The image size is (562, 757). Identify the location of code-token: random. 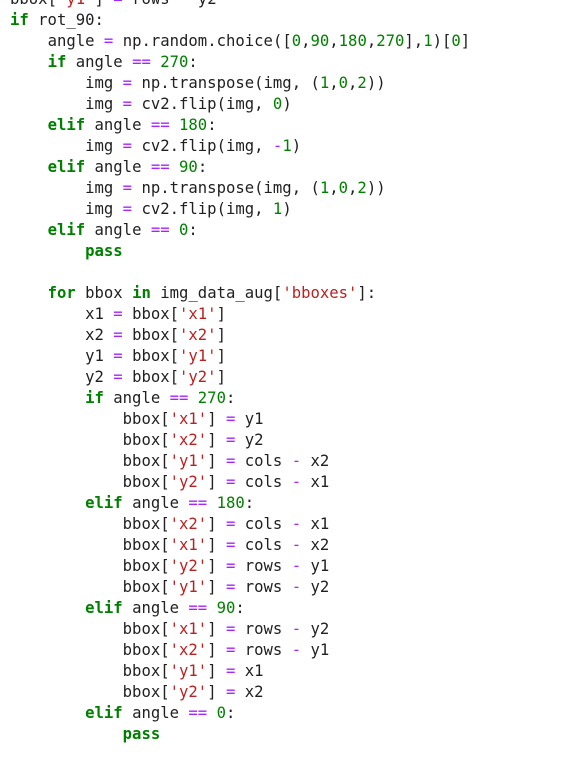
(179, 41).